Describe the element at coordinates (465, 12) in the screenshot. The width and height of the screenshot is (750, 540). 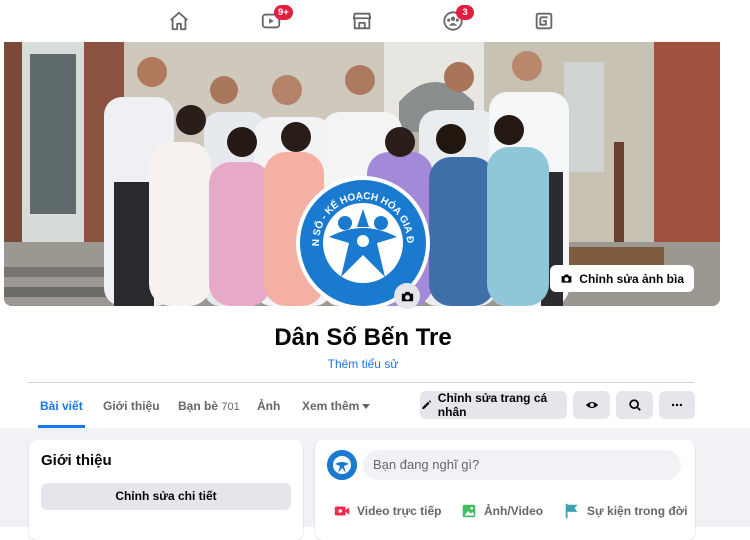
I see `groups-badge: 3` at that location.